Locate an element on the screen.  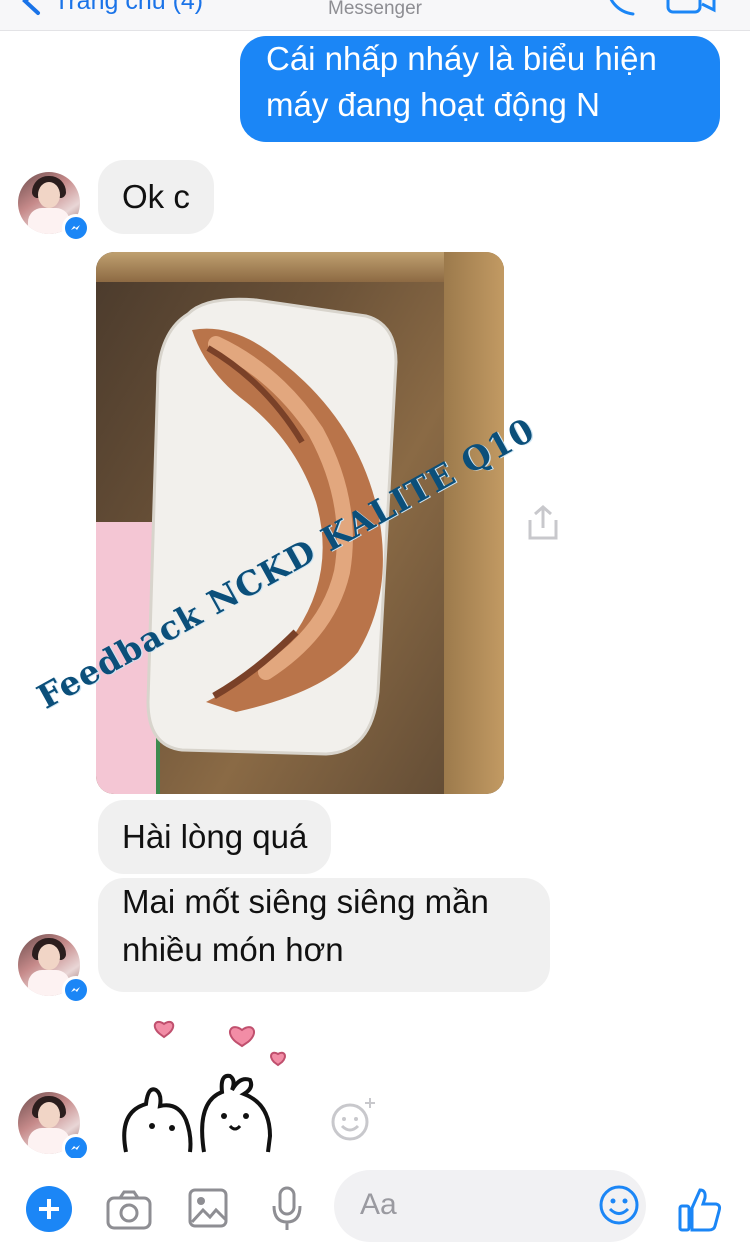
message-input-placeholder: Aa is located at coordinates (378, 1204).